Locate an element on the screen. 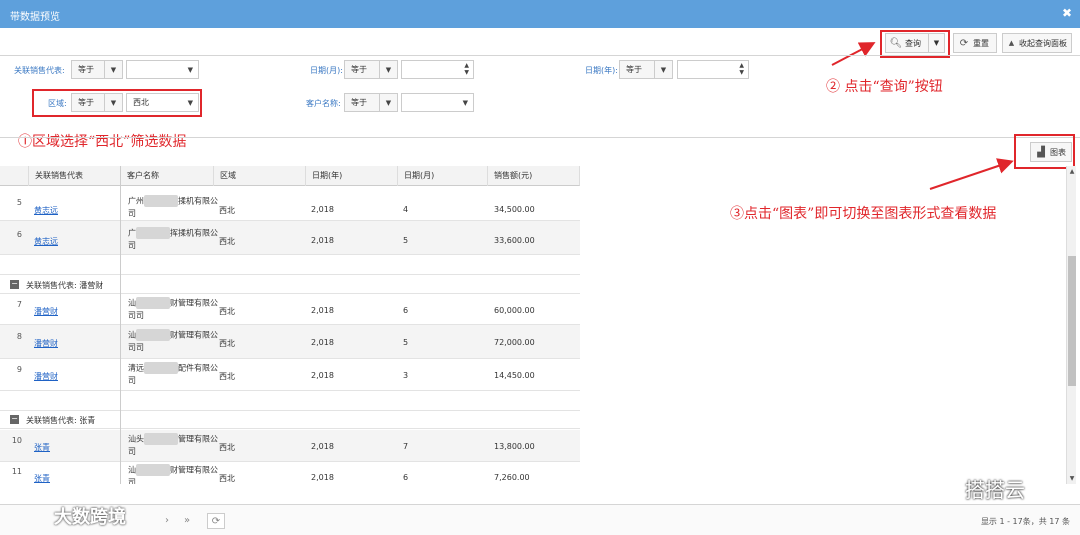  region-operator-select: 等于 ▼ is located at coordinates (97, 102).